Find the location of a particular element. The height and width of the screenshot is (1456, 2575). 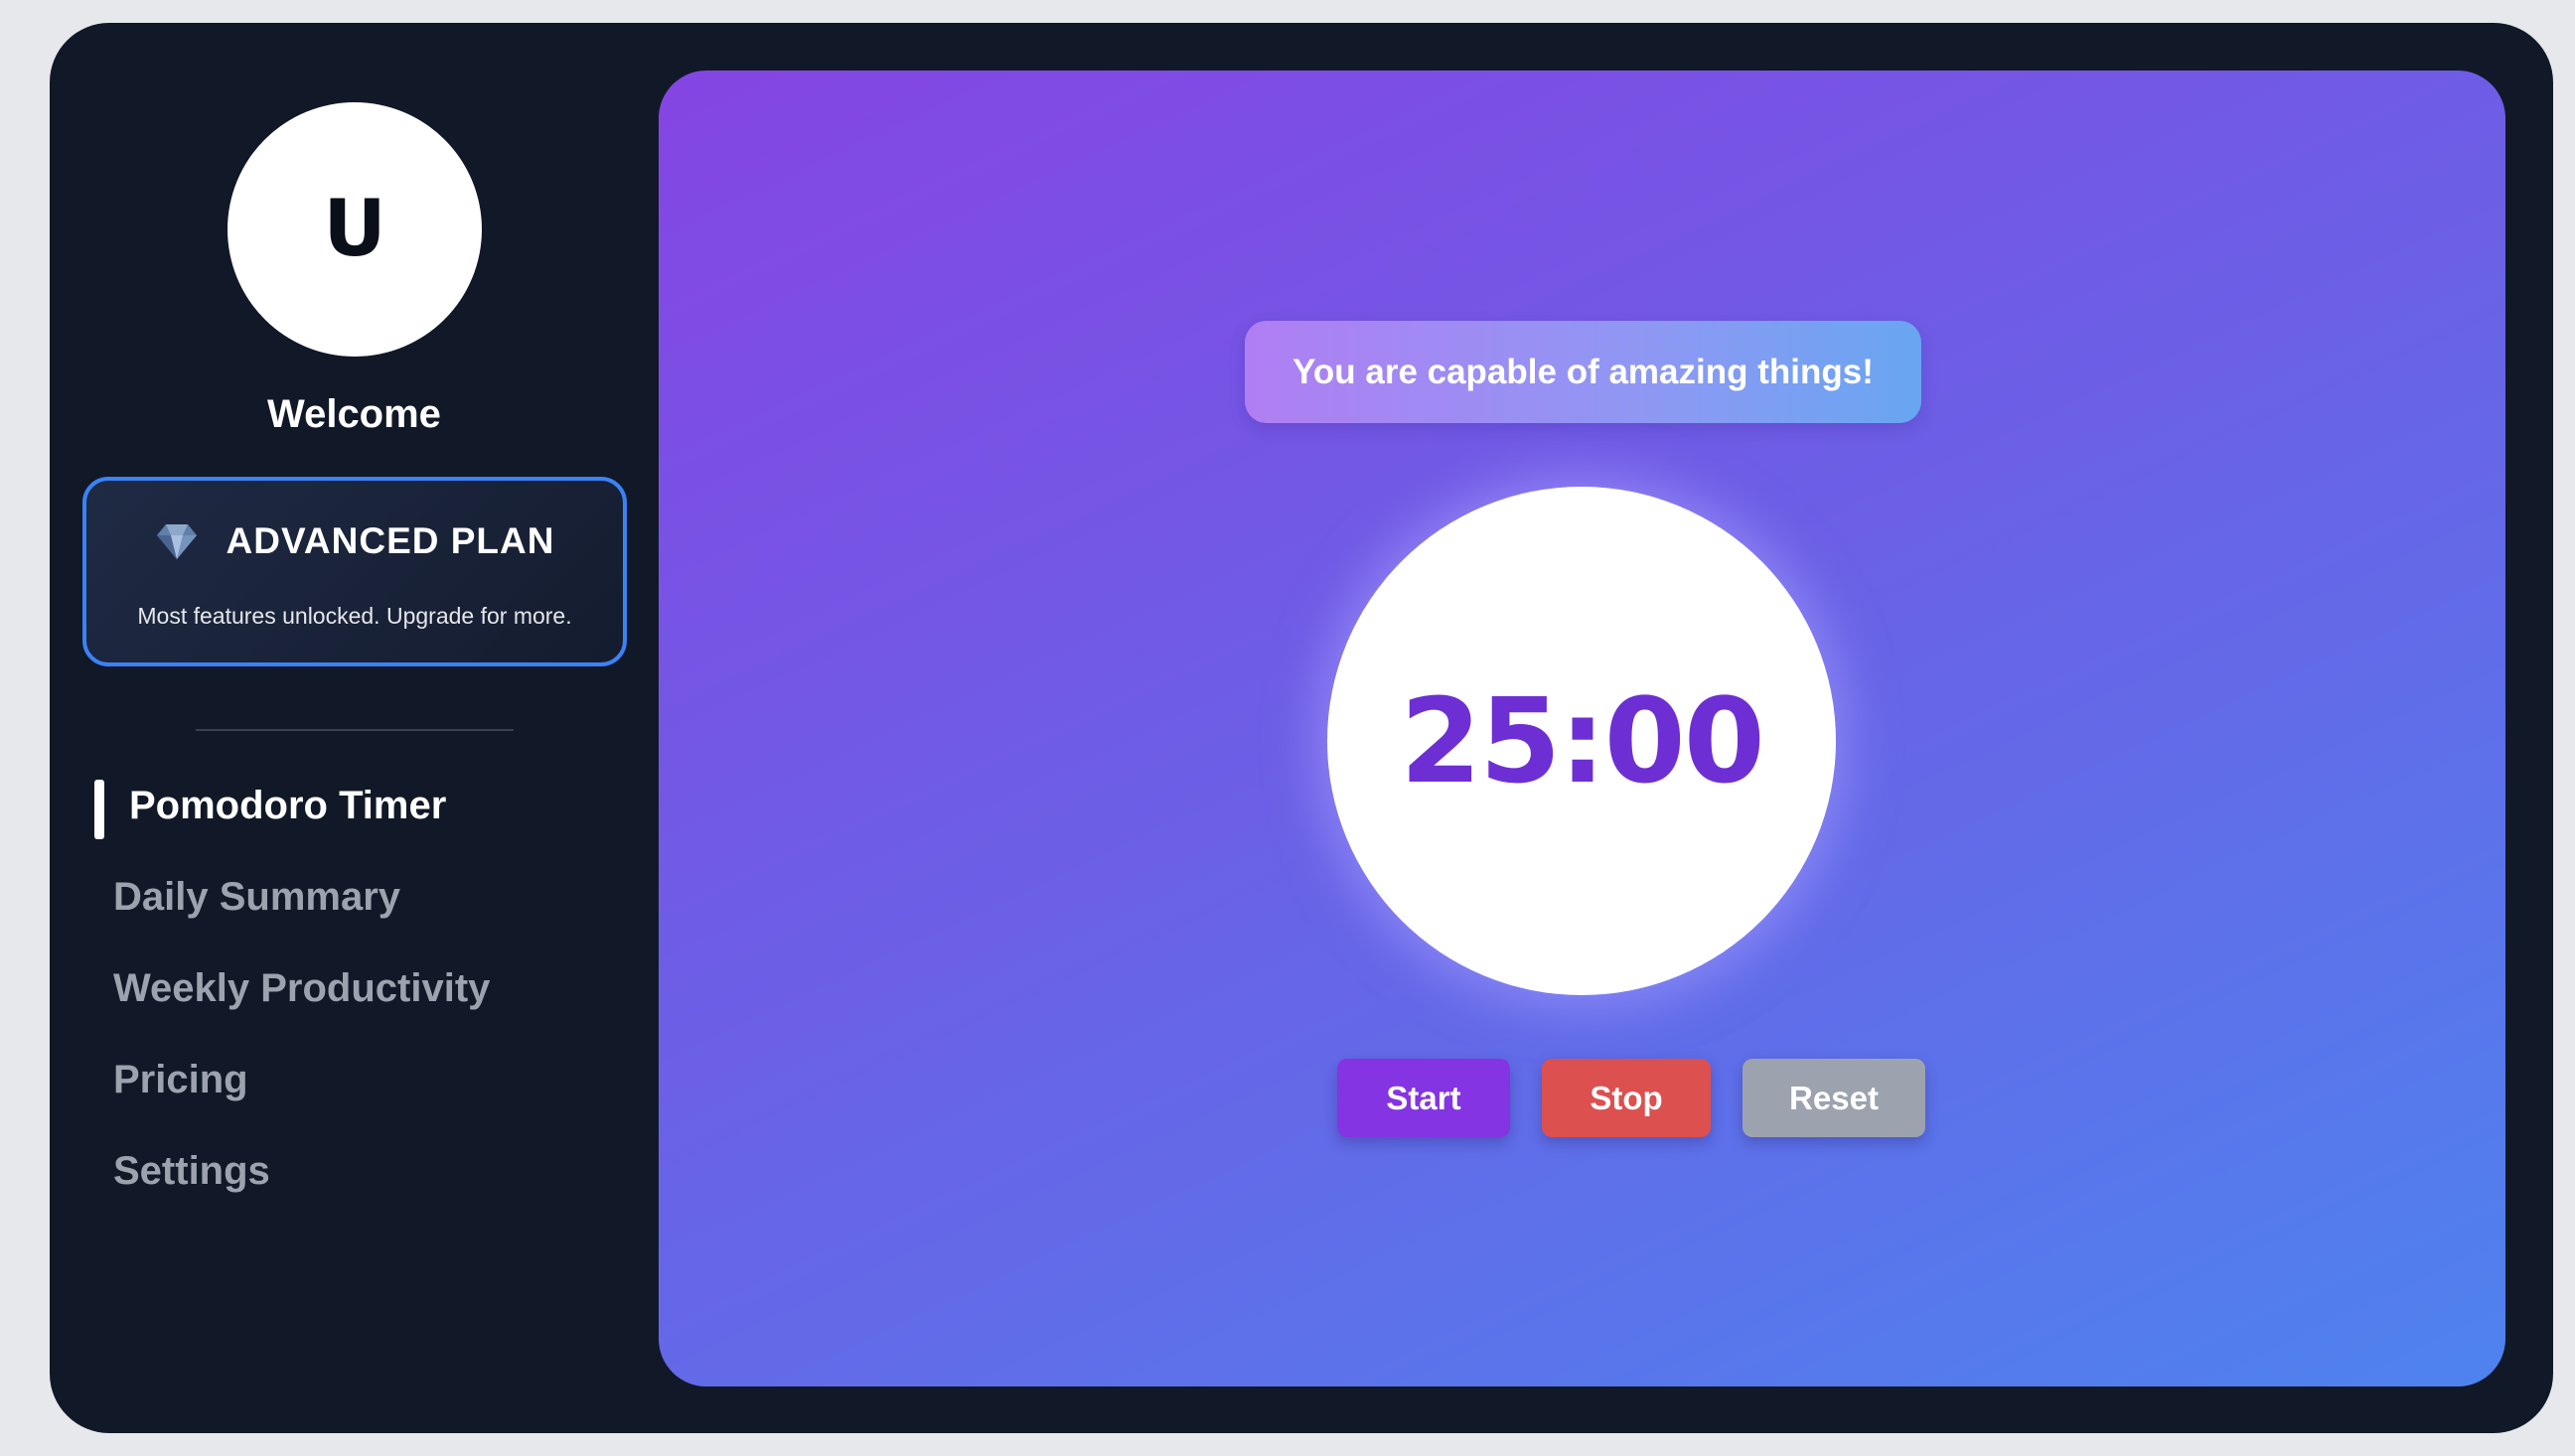

nav-item-settings: Settings is located at coordinates (192, 1171).